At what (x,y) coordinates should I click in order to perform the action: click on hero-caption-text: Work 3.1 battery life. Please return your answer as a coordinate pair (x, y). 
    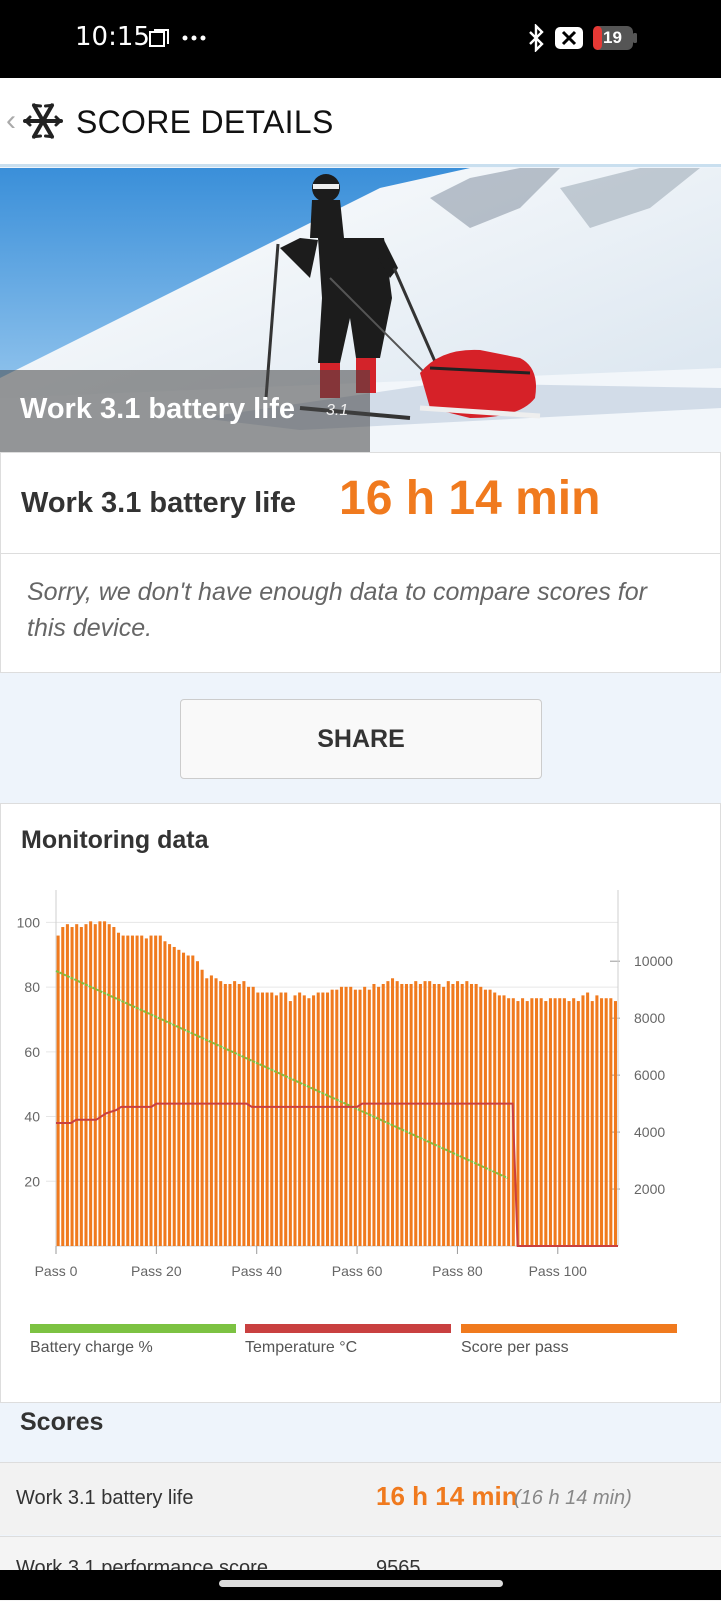
    Looking at the image, I should click on (158, 409).